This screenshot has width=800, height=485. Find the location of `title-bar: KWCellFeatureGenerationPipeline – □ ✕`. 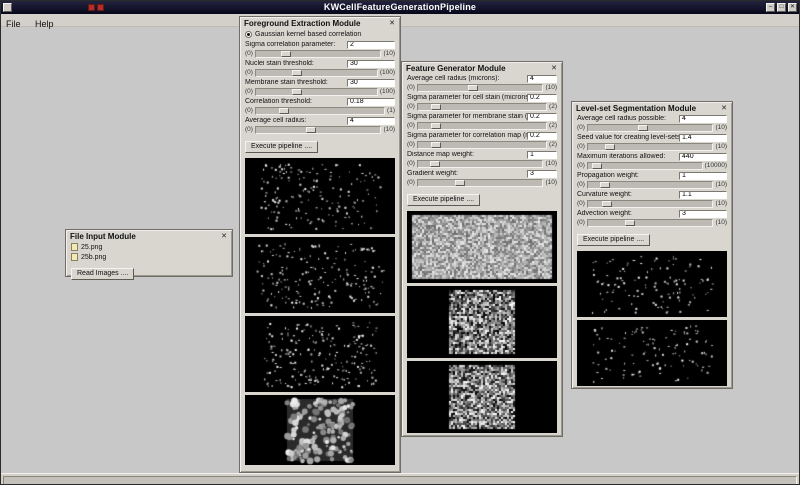

title-bar: KWCellFeatureGenerationPipeline – □ ✕ is located at coordinates (400, 7).